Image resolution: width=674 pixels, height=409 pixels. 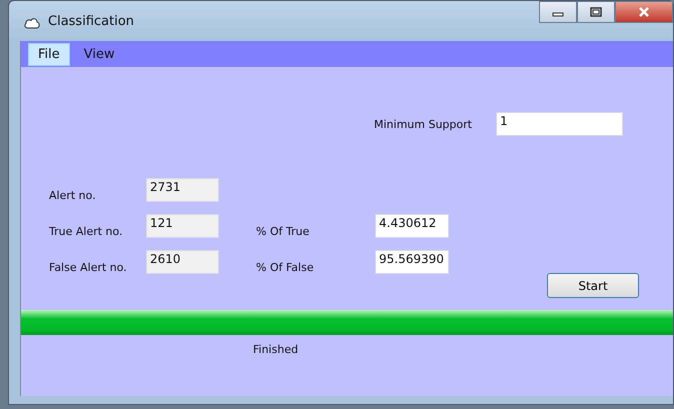 What do you see at coordinates (412, 262) in the screenshot?
I see `readonly-field: 95.569390` at bounding box center [412, 262].